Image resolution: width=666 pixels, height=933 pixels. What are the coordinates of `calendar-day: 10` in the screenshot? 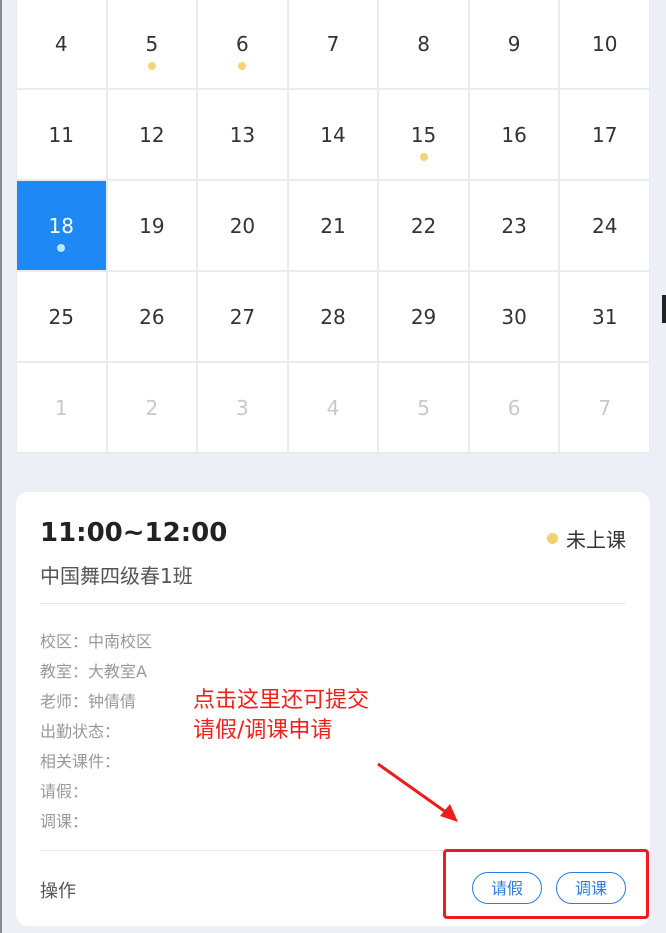 It's located at (604, 44).